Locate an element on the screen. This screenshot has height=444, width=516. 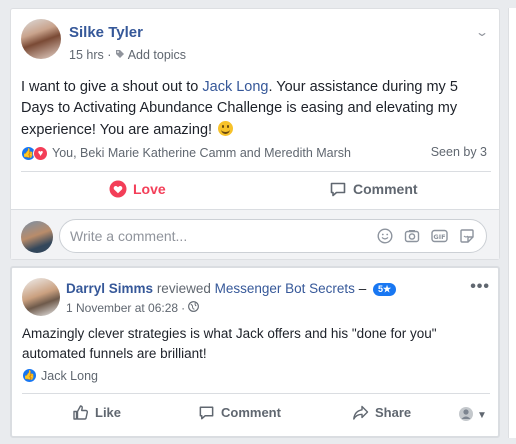
share-arrow-icon is located at coordinates (360, 412).